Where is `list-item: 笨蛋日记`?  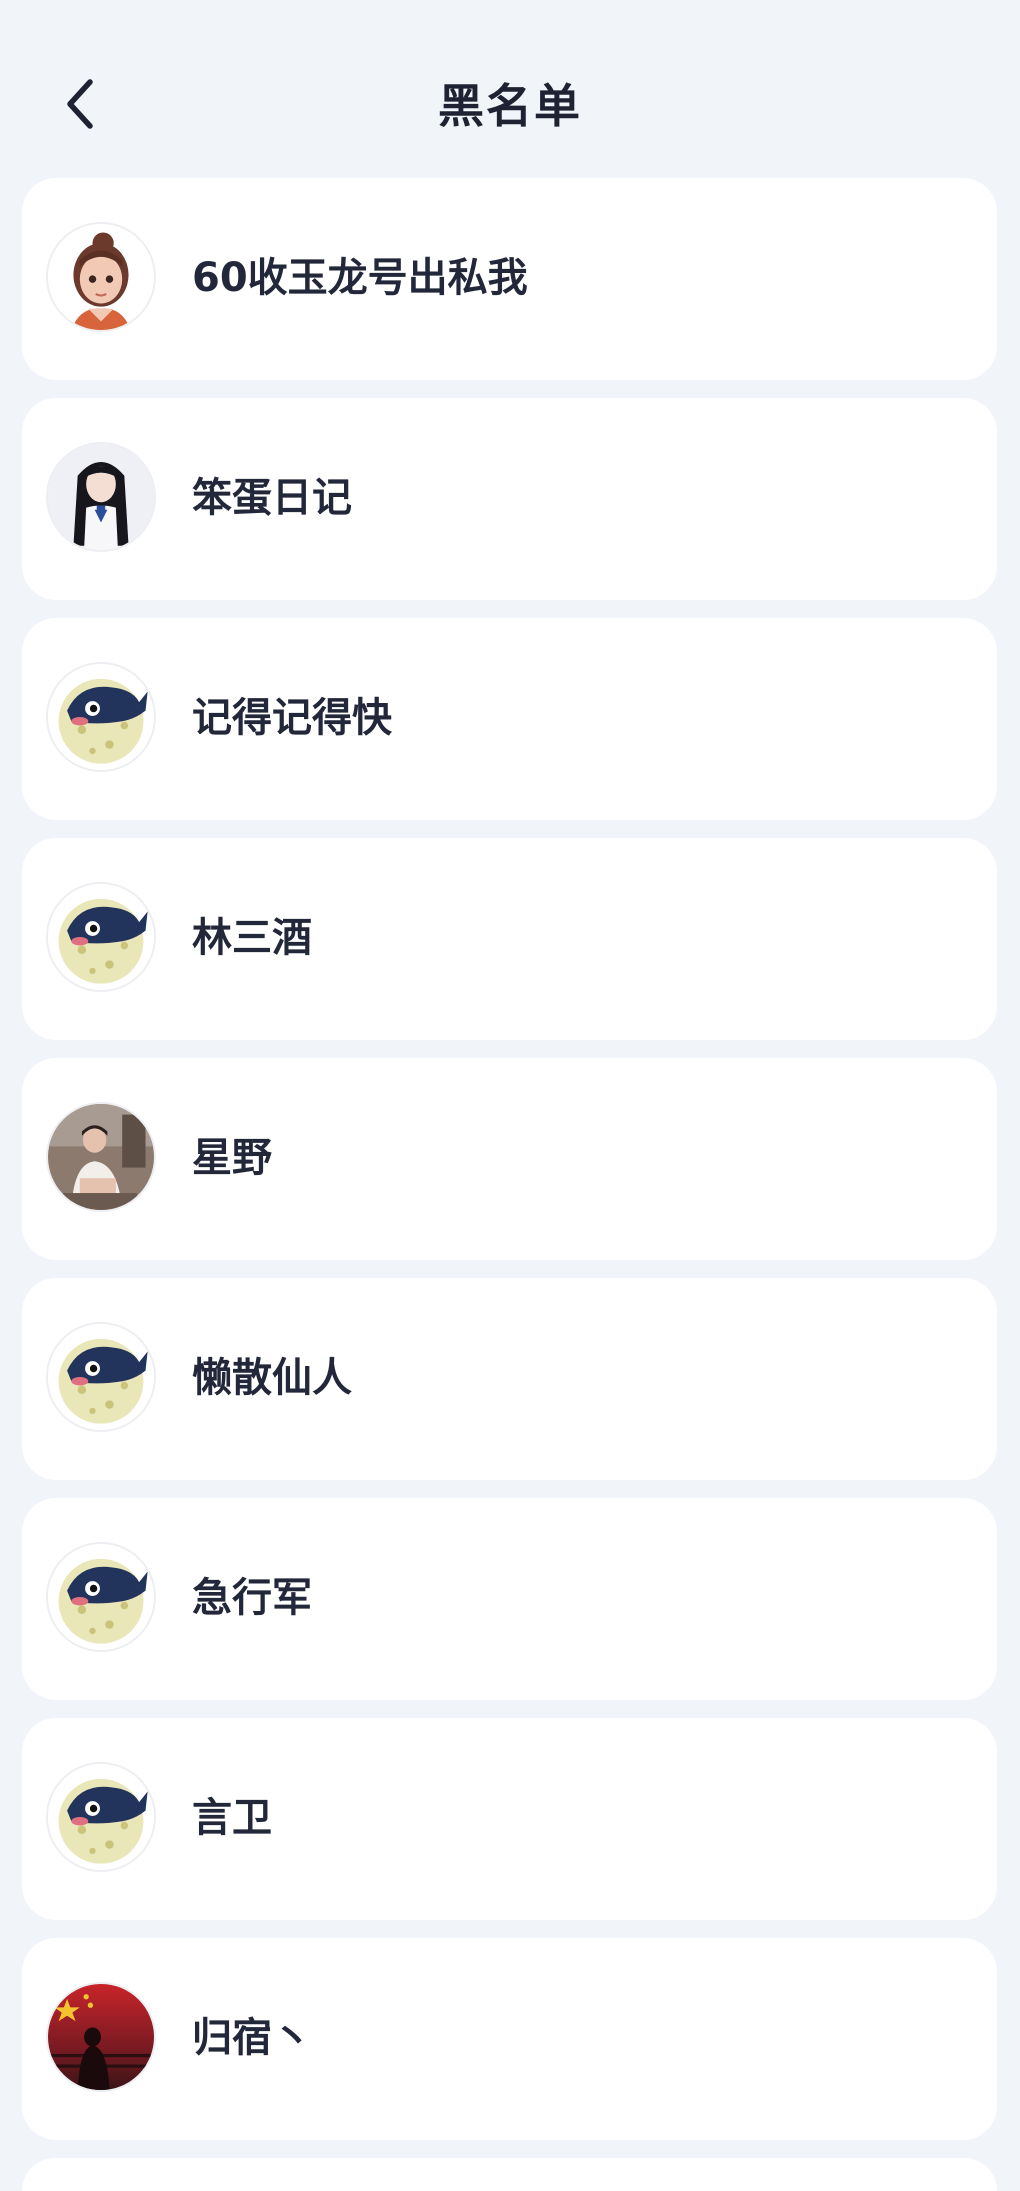 list-item: 笨蛋日记 is located at coordinates (509, 499).